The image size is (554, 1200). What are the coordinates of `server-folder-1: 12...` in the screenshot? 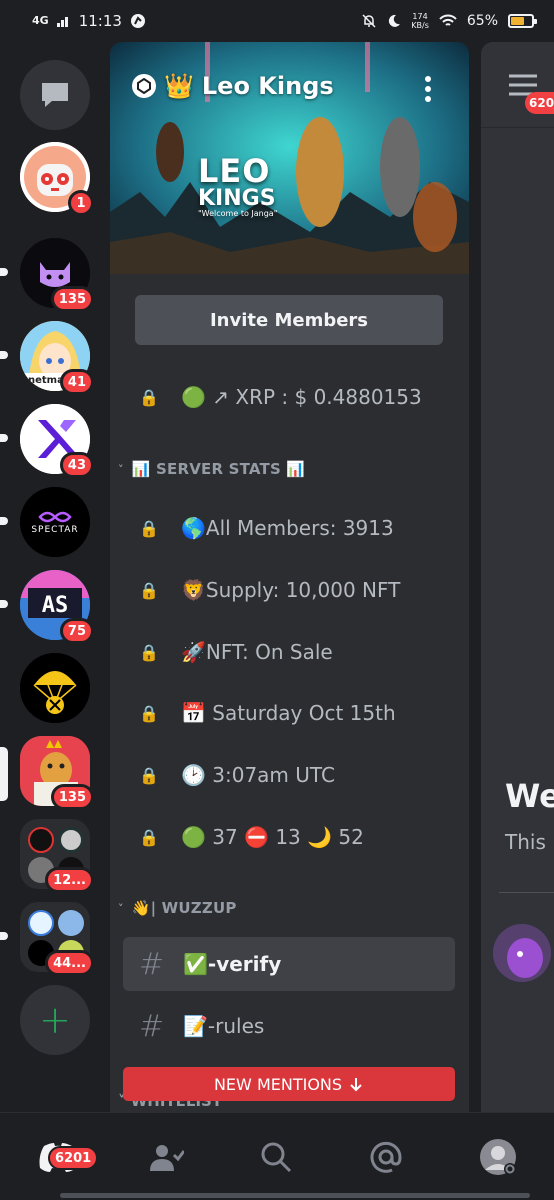 It's located at (57, 856).